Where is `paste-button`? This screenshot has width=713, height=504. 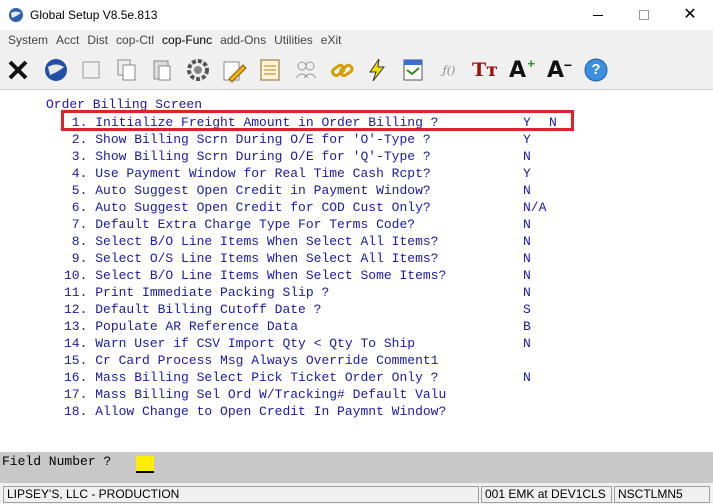 paste-button is located at coordinates (162, 70).